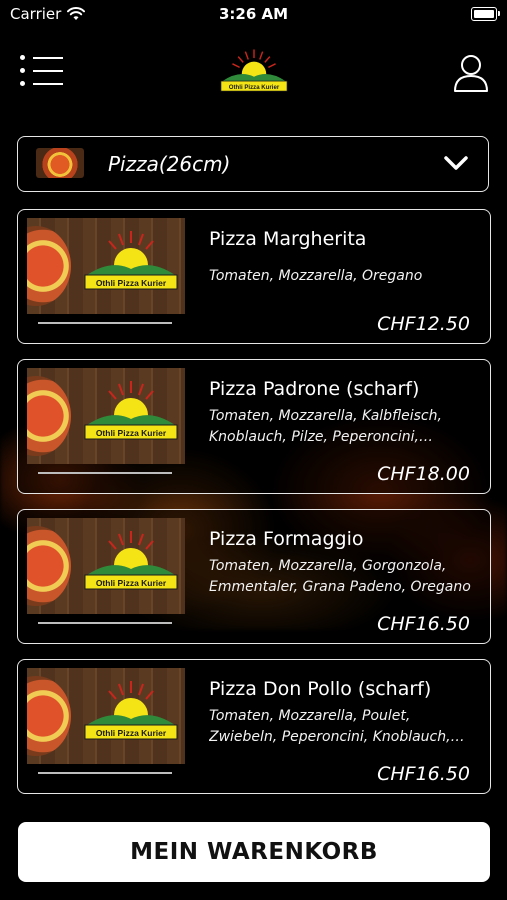  What do you see at coordinates (253, 87) in the screenshot?
I see `logo-text: Othli Pizza Kurier` at bounding box center [253, 87].